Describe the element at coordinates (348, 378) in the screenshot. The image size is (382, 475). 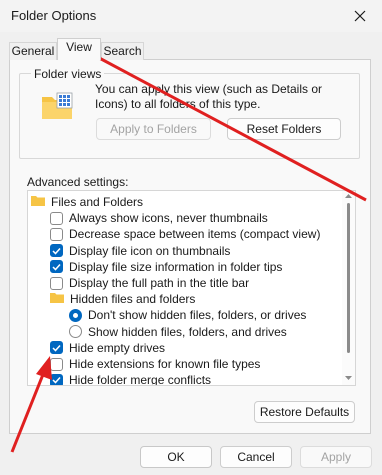
I see `scroll-down-icon` at that location.